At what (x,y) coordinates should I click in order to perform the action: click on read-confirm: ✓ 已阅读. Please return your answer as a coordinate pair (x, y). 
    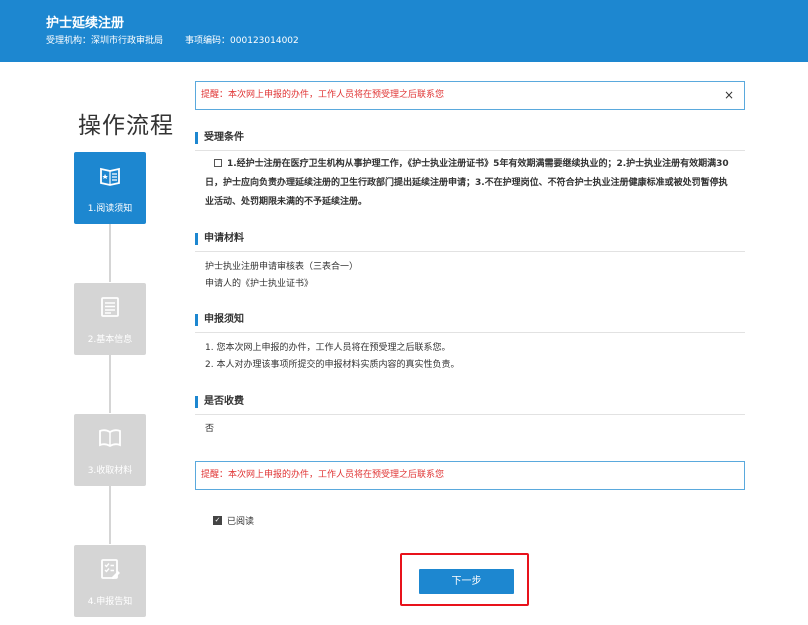
    Looking at the image, I should click on (233, 520).